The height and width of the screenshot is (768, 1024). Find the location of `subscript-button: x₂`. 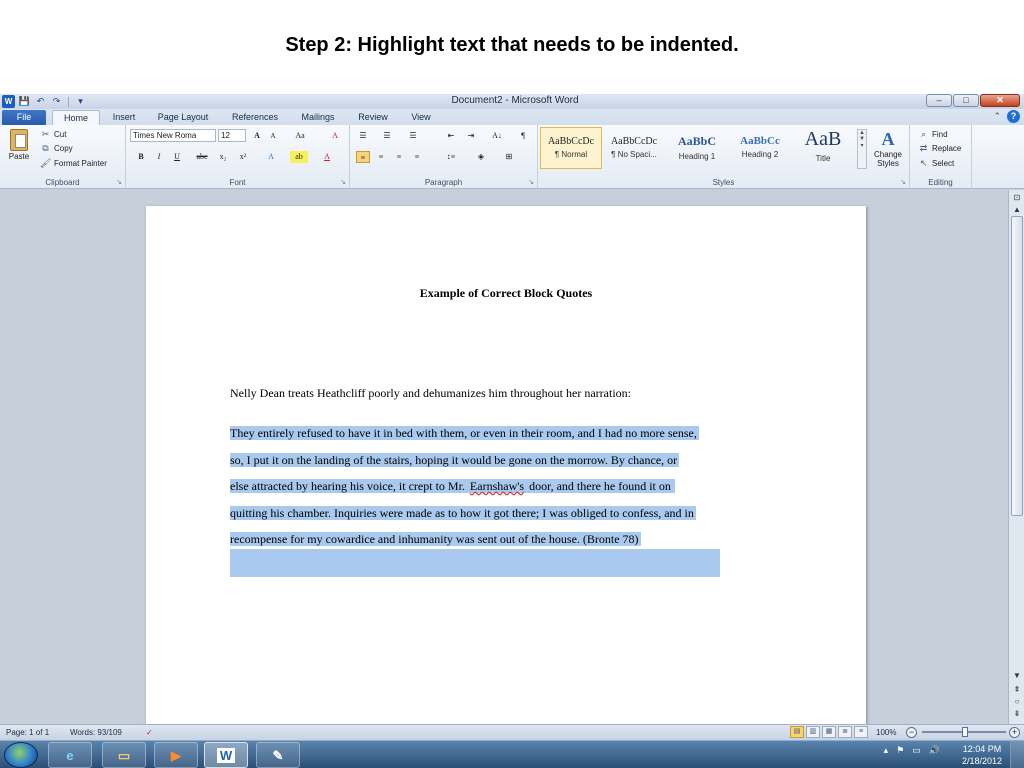

subscript-button: x₂ is located at coordinates (223, 157).